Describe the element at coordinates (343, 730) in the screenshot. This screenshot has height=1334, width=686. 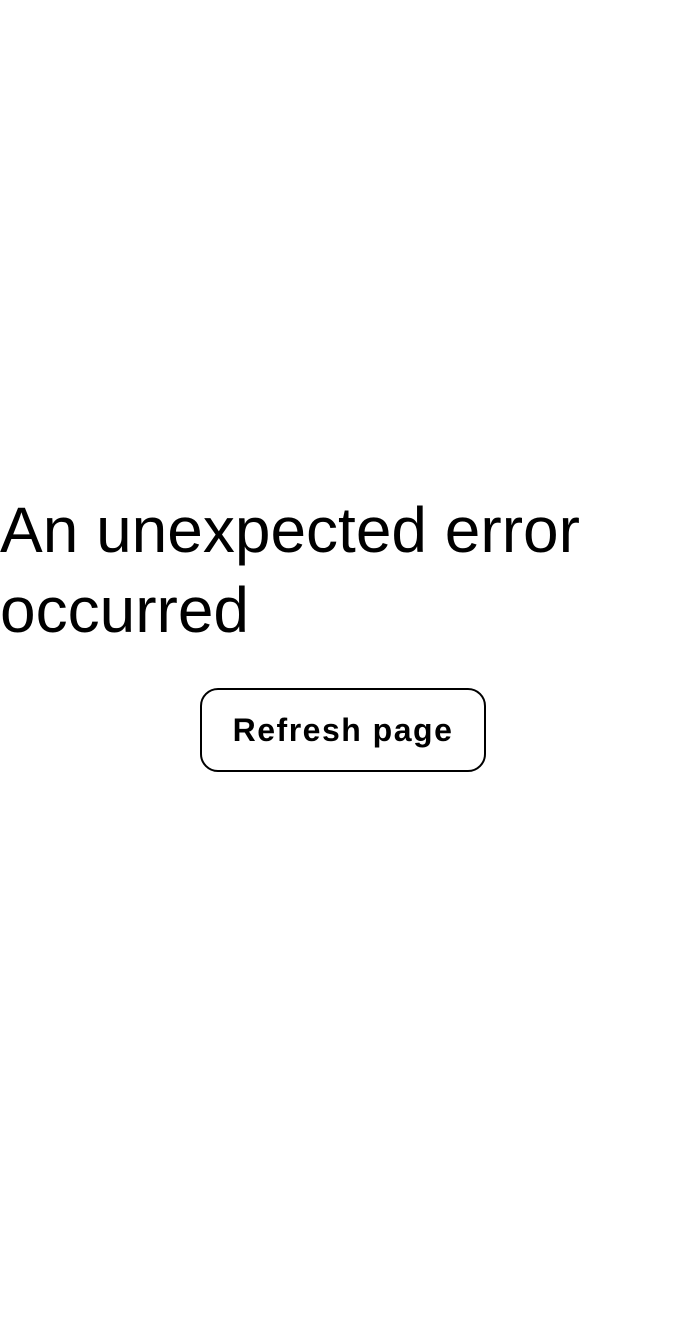
I see `refresh-page-button: Refresh page` at that location.